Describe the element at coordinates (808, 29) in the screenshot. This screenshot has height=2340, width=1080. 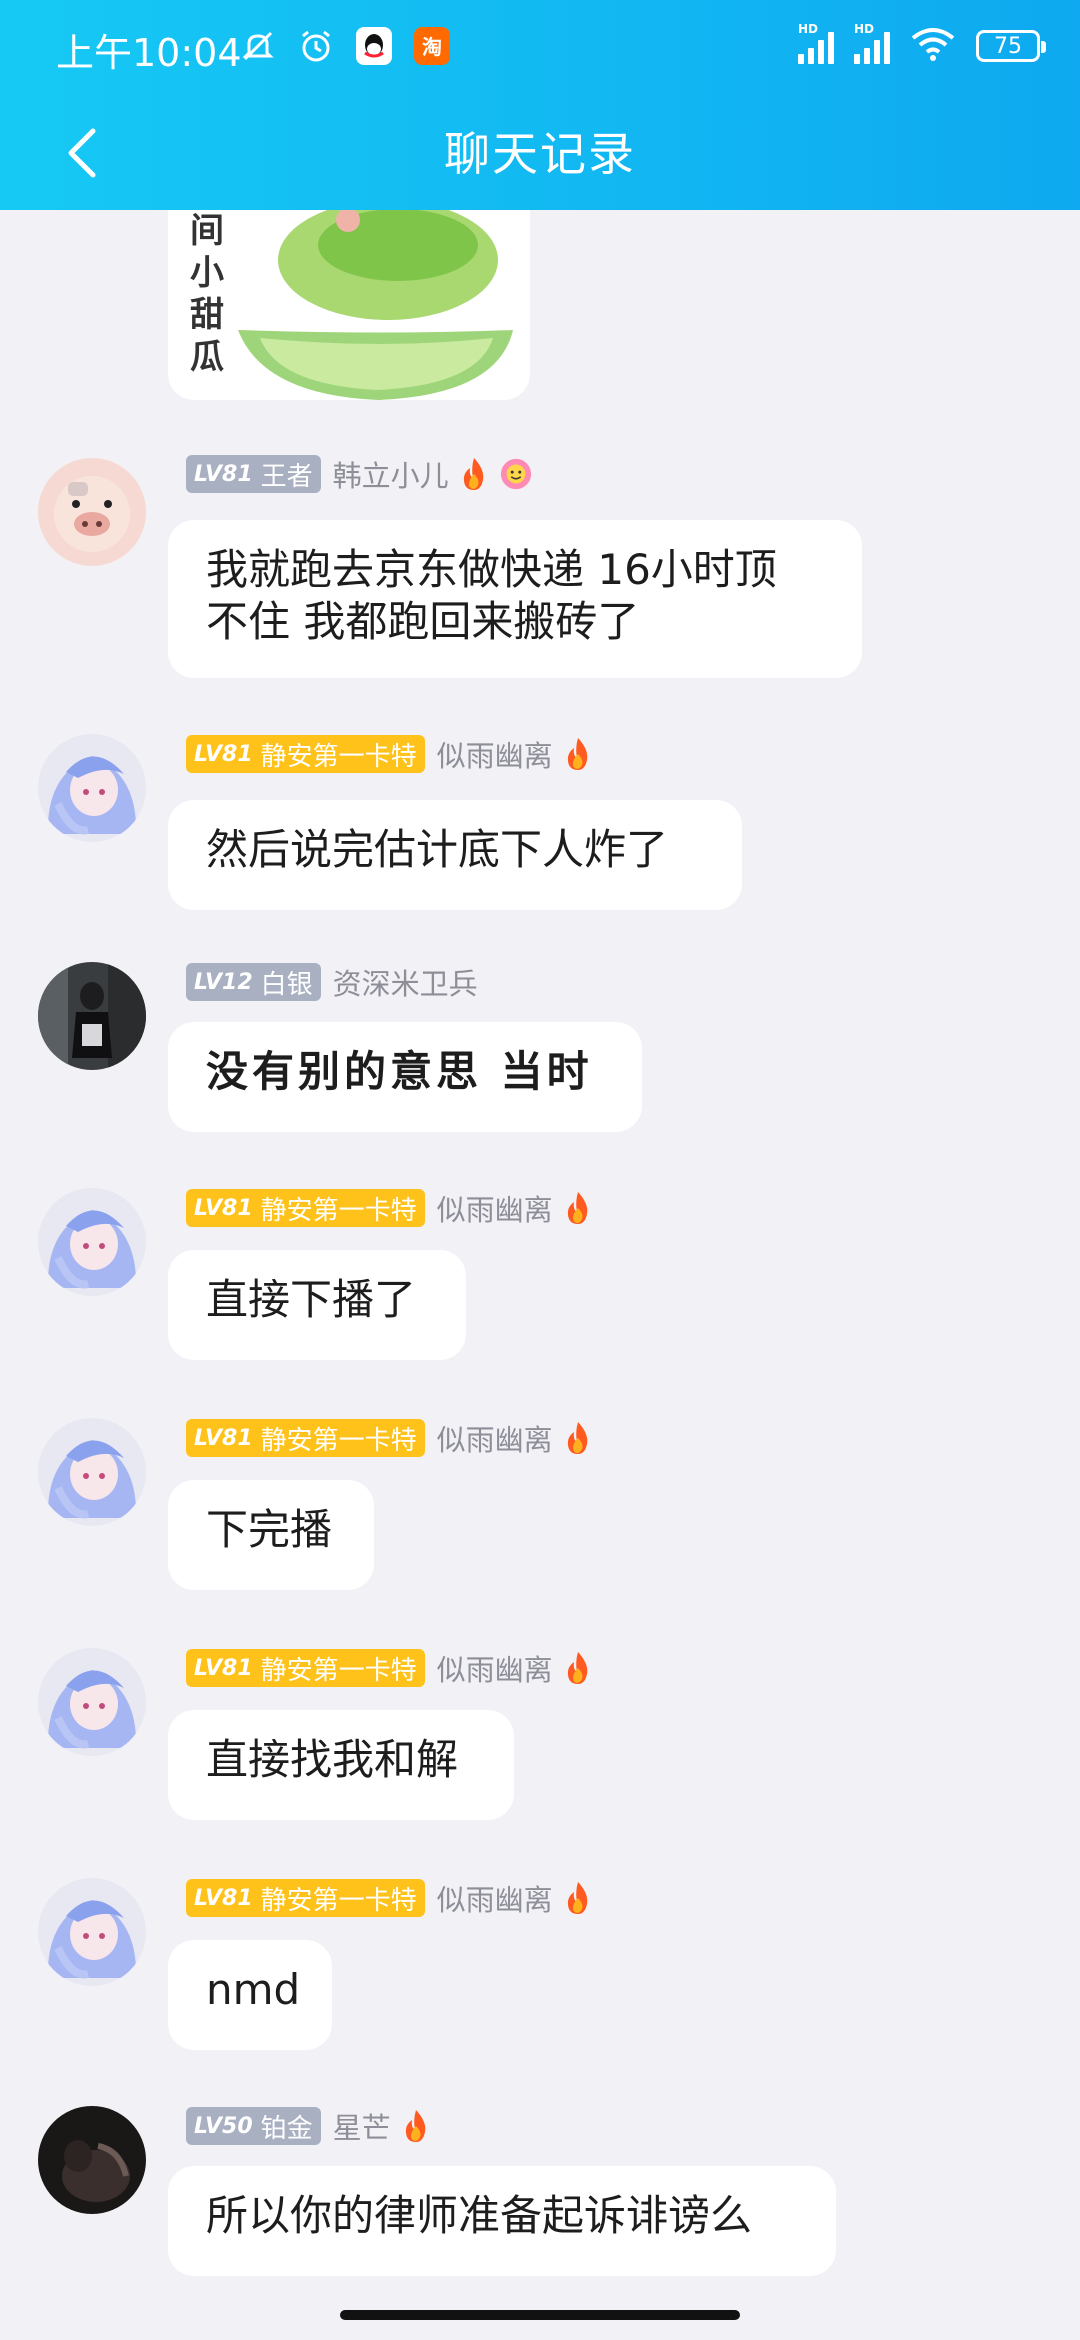
I see `hd-label: HD` at that location.